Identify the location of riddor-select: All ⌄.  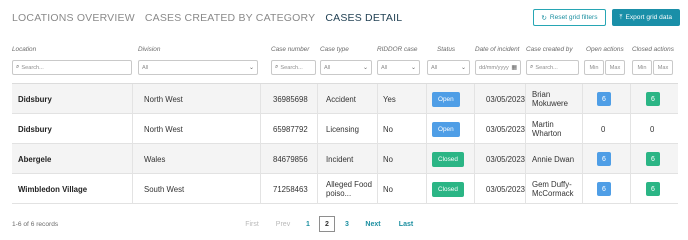
(398, 67).